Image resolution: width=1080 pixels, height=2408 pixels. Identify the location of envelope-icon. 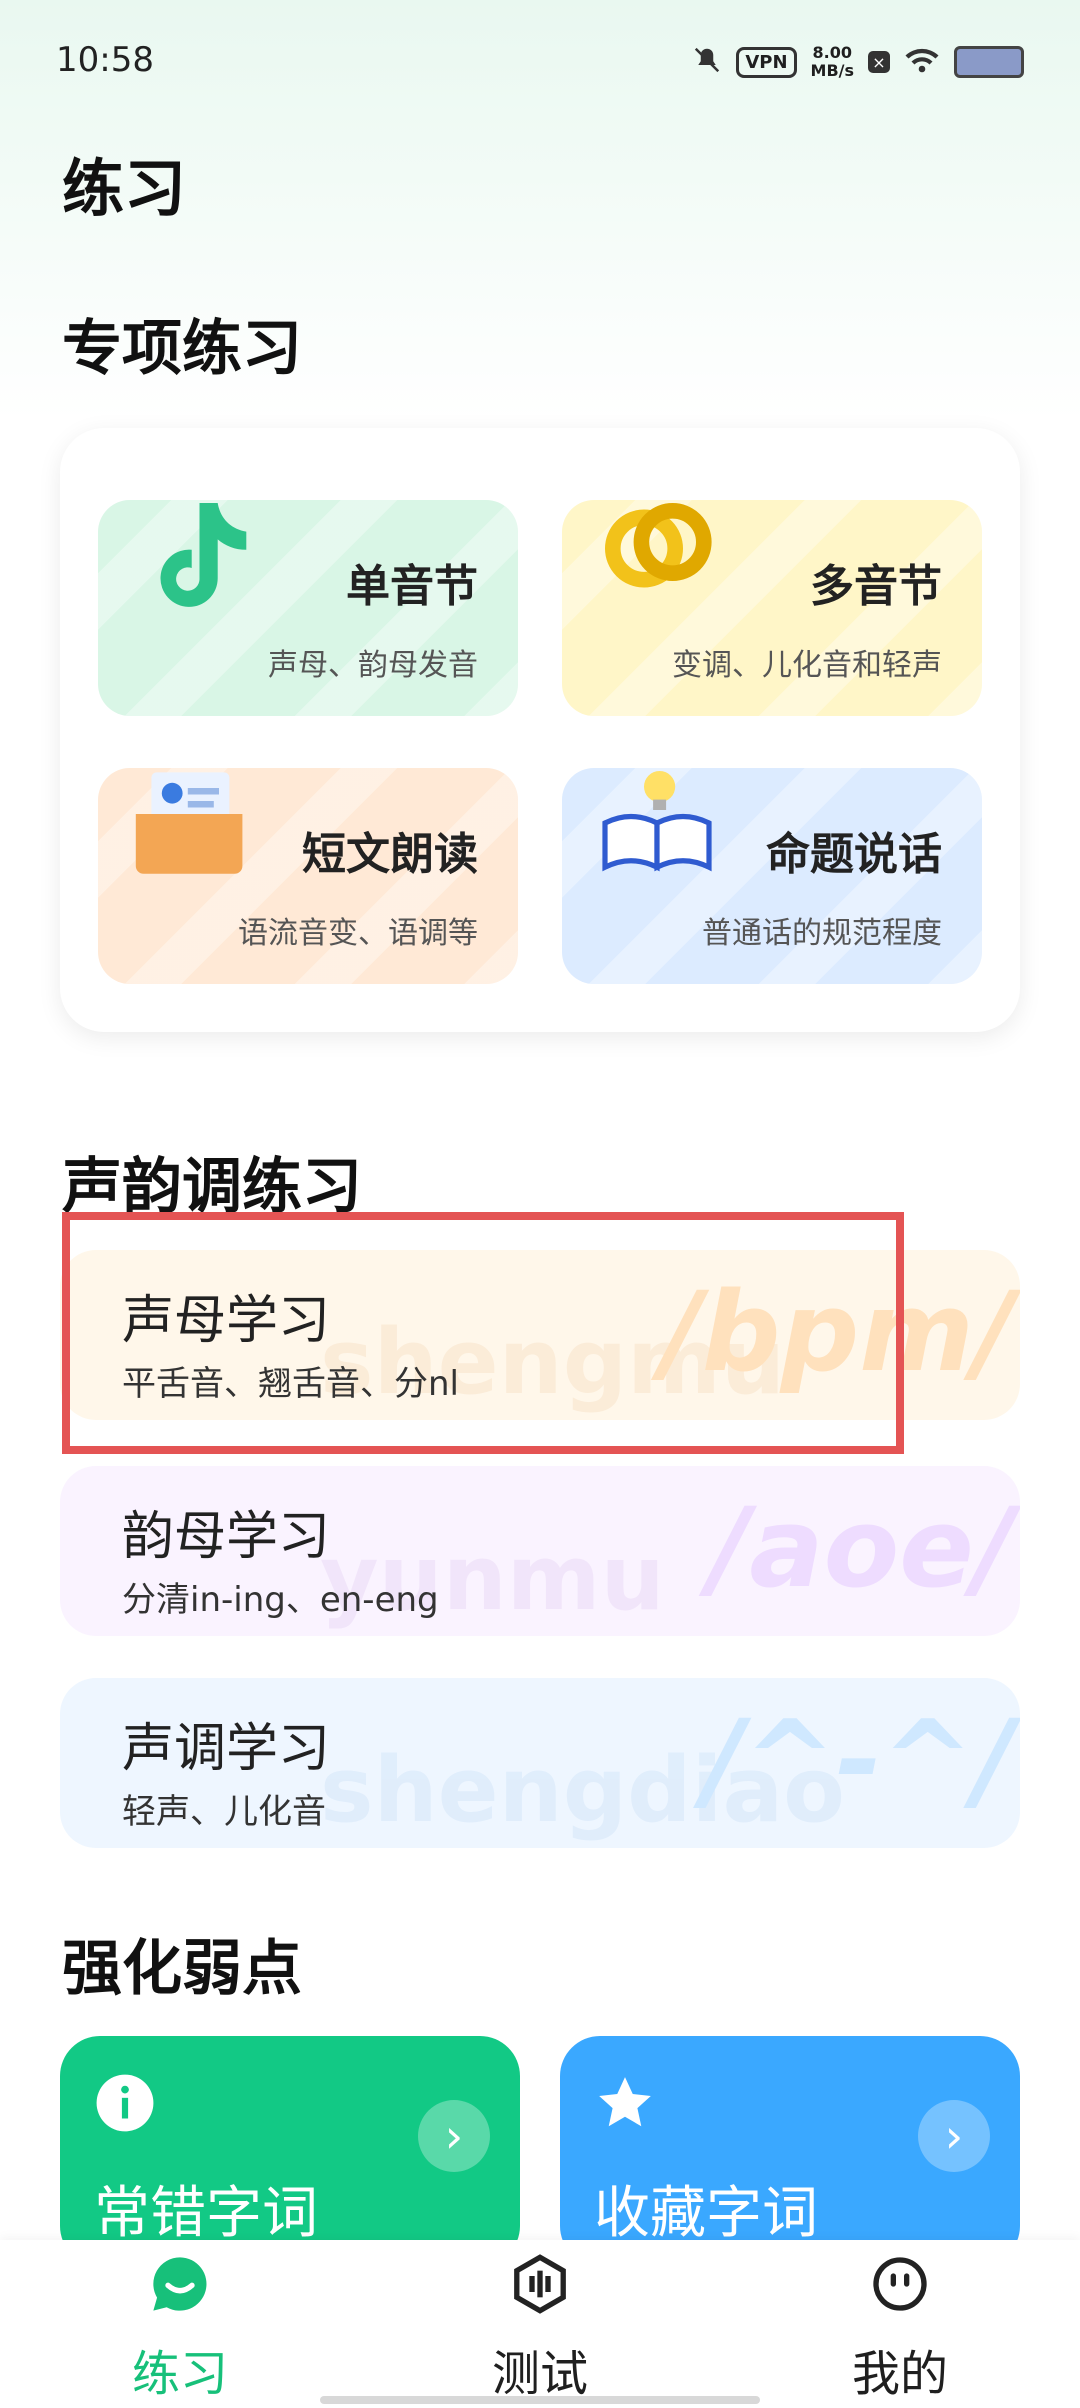
(193, 830).